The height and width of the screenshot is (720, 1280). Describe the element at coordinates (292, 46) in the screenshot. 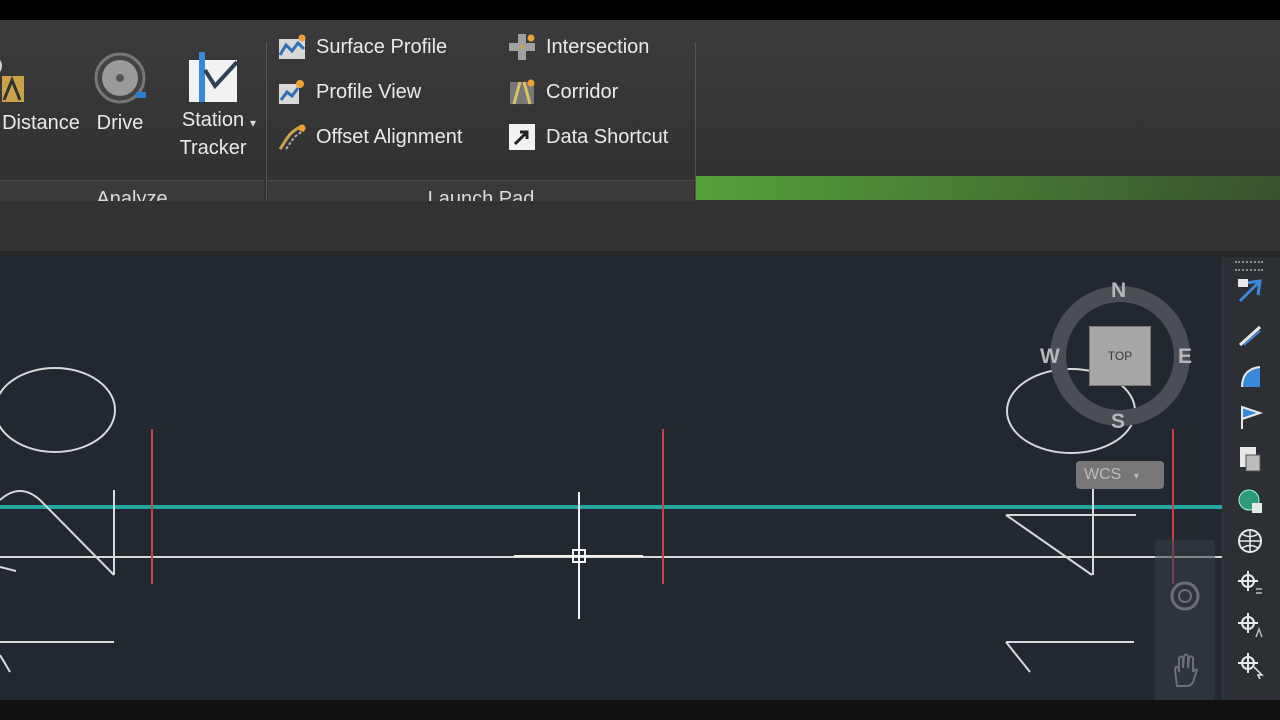

I see `surface-profile-icon` at that location.